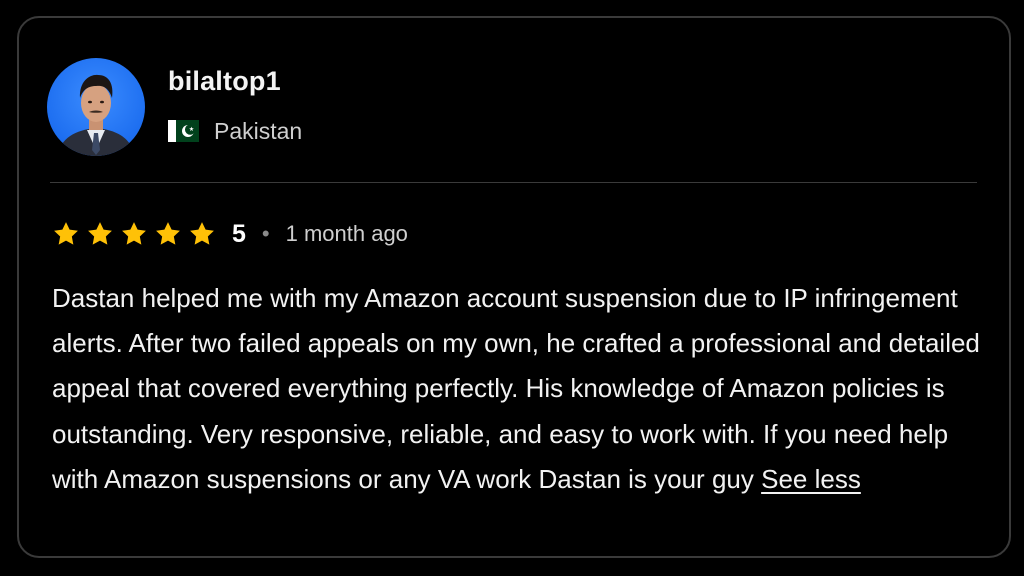 Image resolution: width=1024 pixels, height=576 pixels. Describe the element at coordinates (239, 233) in the screenshot. I see `rating-value: 5` at that location.